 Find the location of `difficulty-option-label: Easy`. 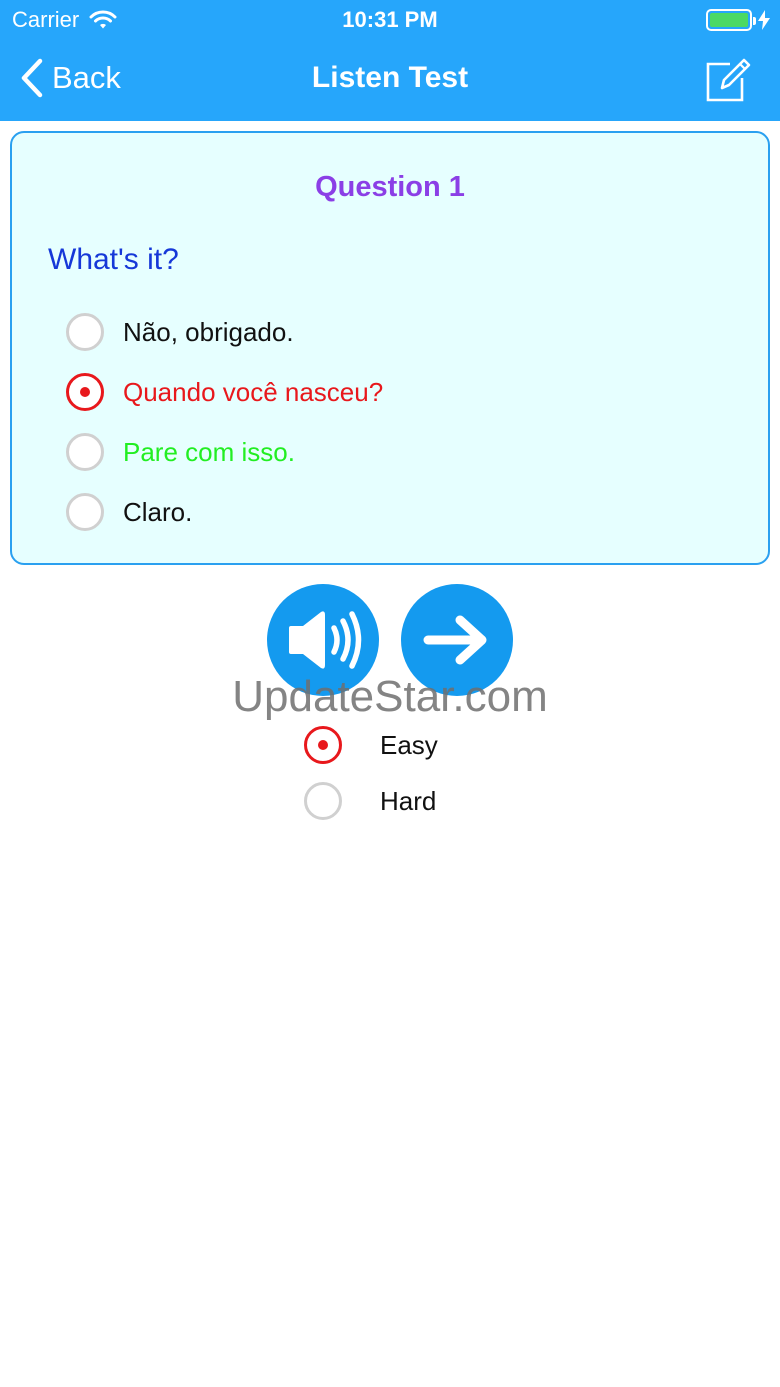

difficulty-option-label: Easy is located at coordinates (409, 744).